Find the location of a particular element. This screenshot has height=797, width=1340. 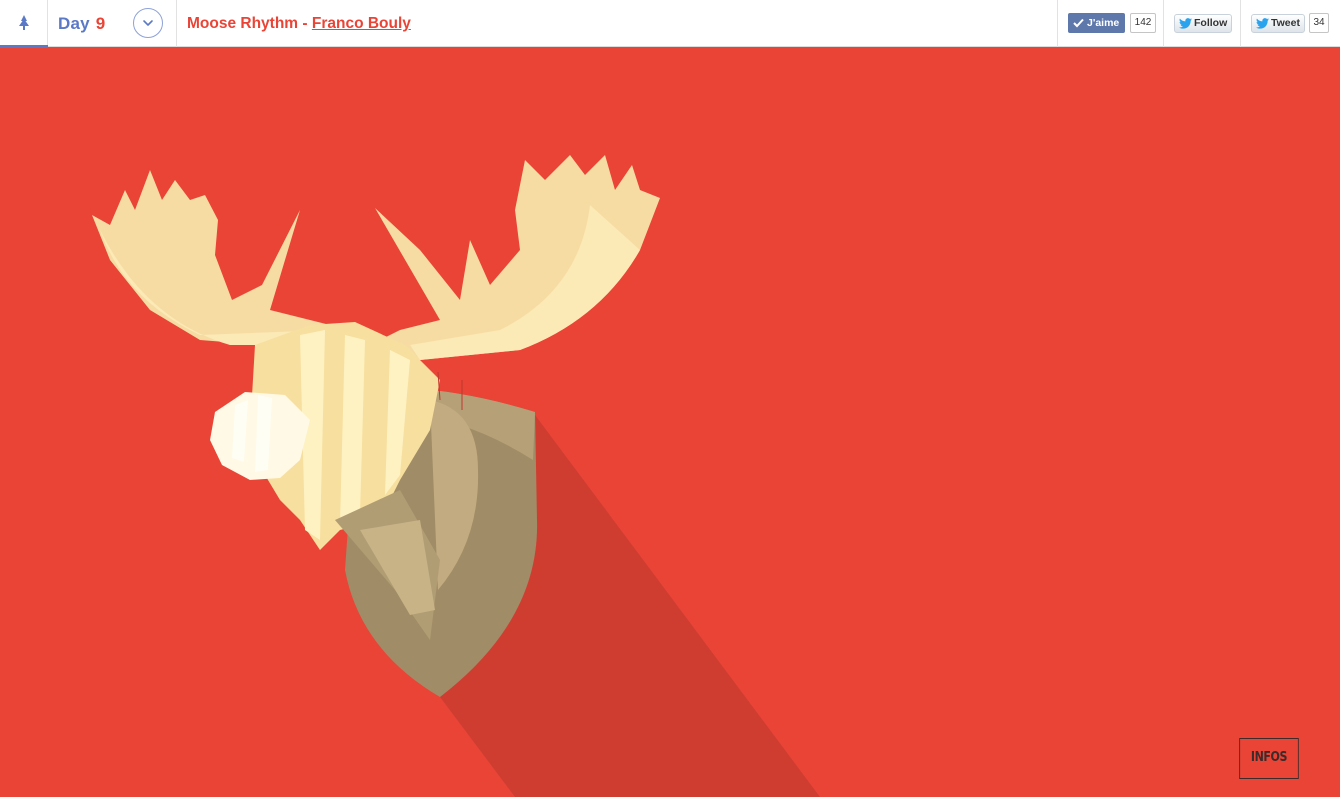

facebook-like-widget: J'aime 142 is located at coordinates (1110, 23).